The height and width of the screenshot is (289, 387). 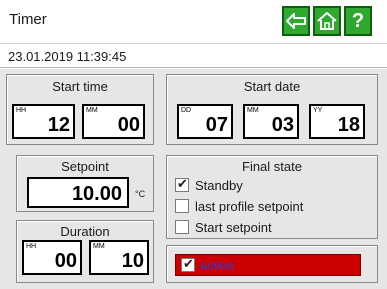 What do you see at coordinates (96, 194) in the screenshot?
I see `setpoint-value: 10.00` at bounding box center [96, 194].